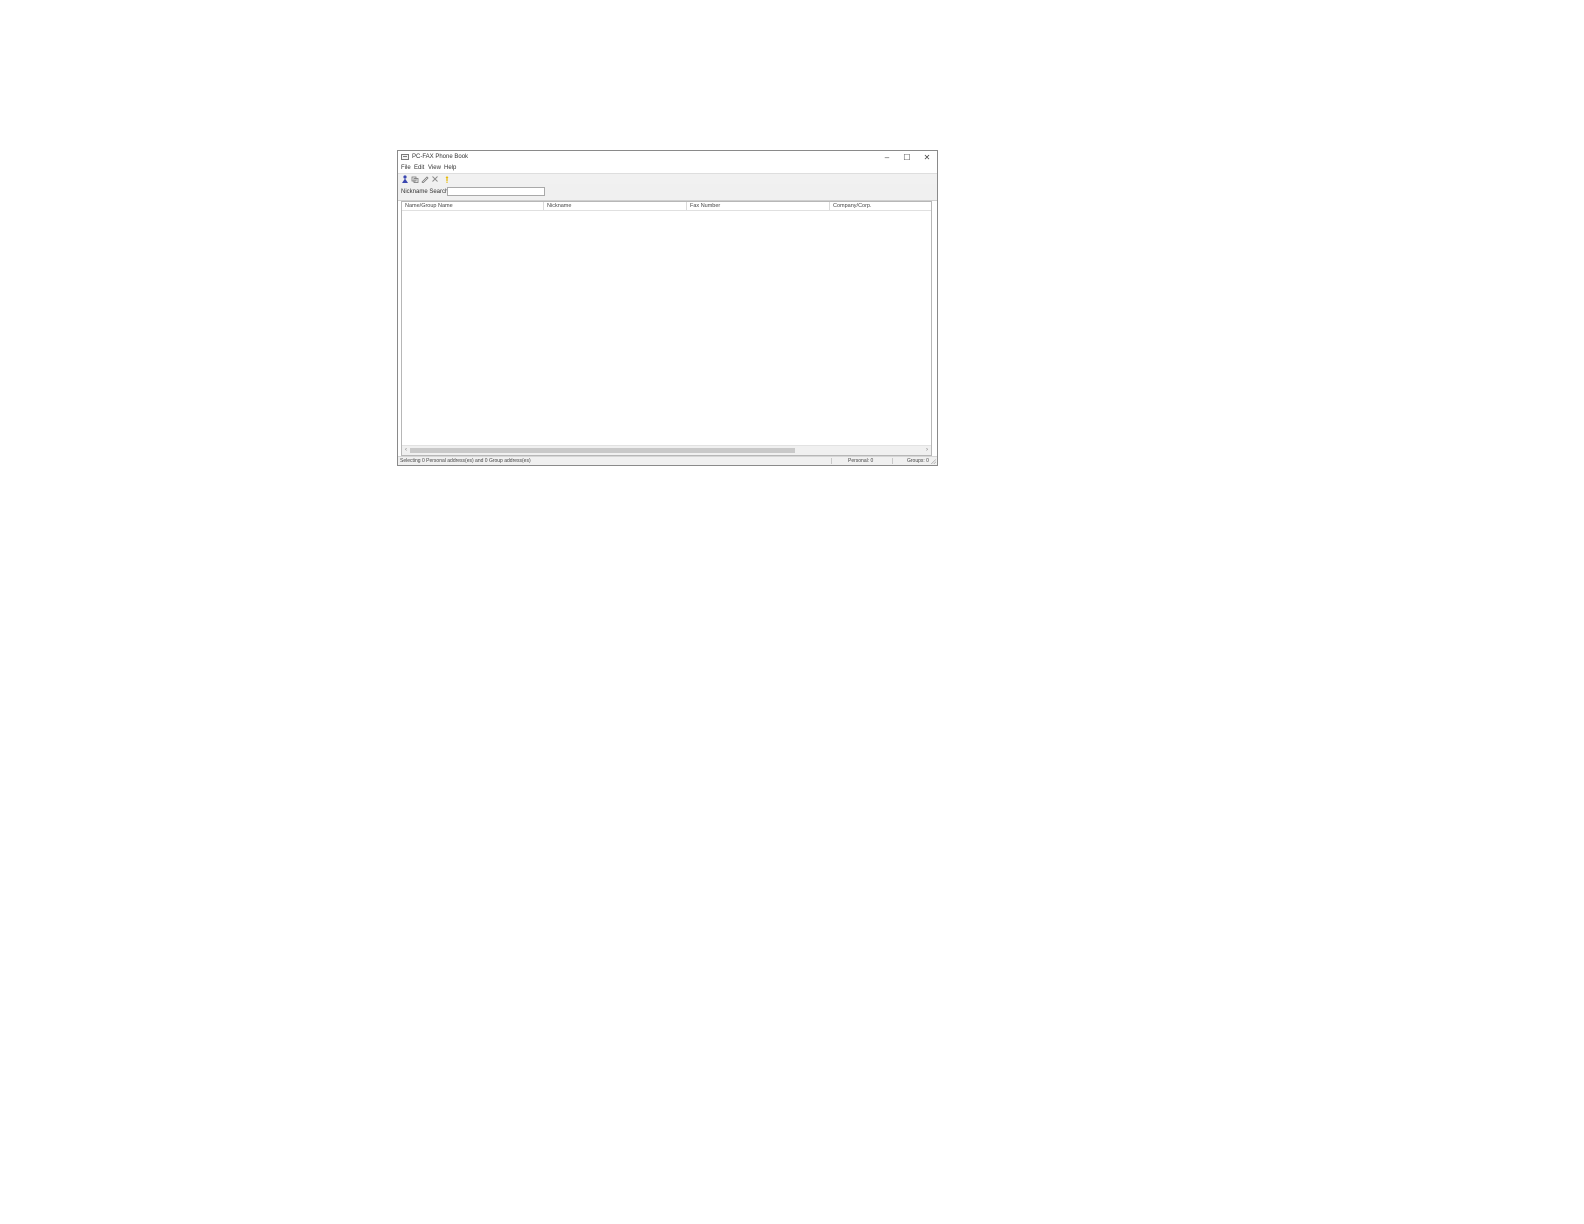  I want to click on column-name-group: Name/Group Name, so click(473, 206).